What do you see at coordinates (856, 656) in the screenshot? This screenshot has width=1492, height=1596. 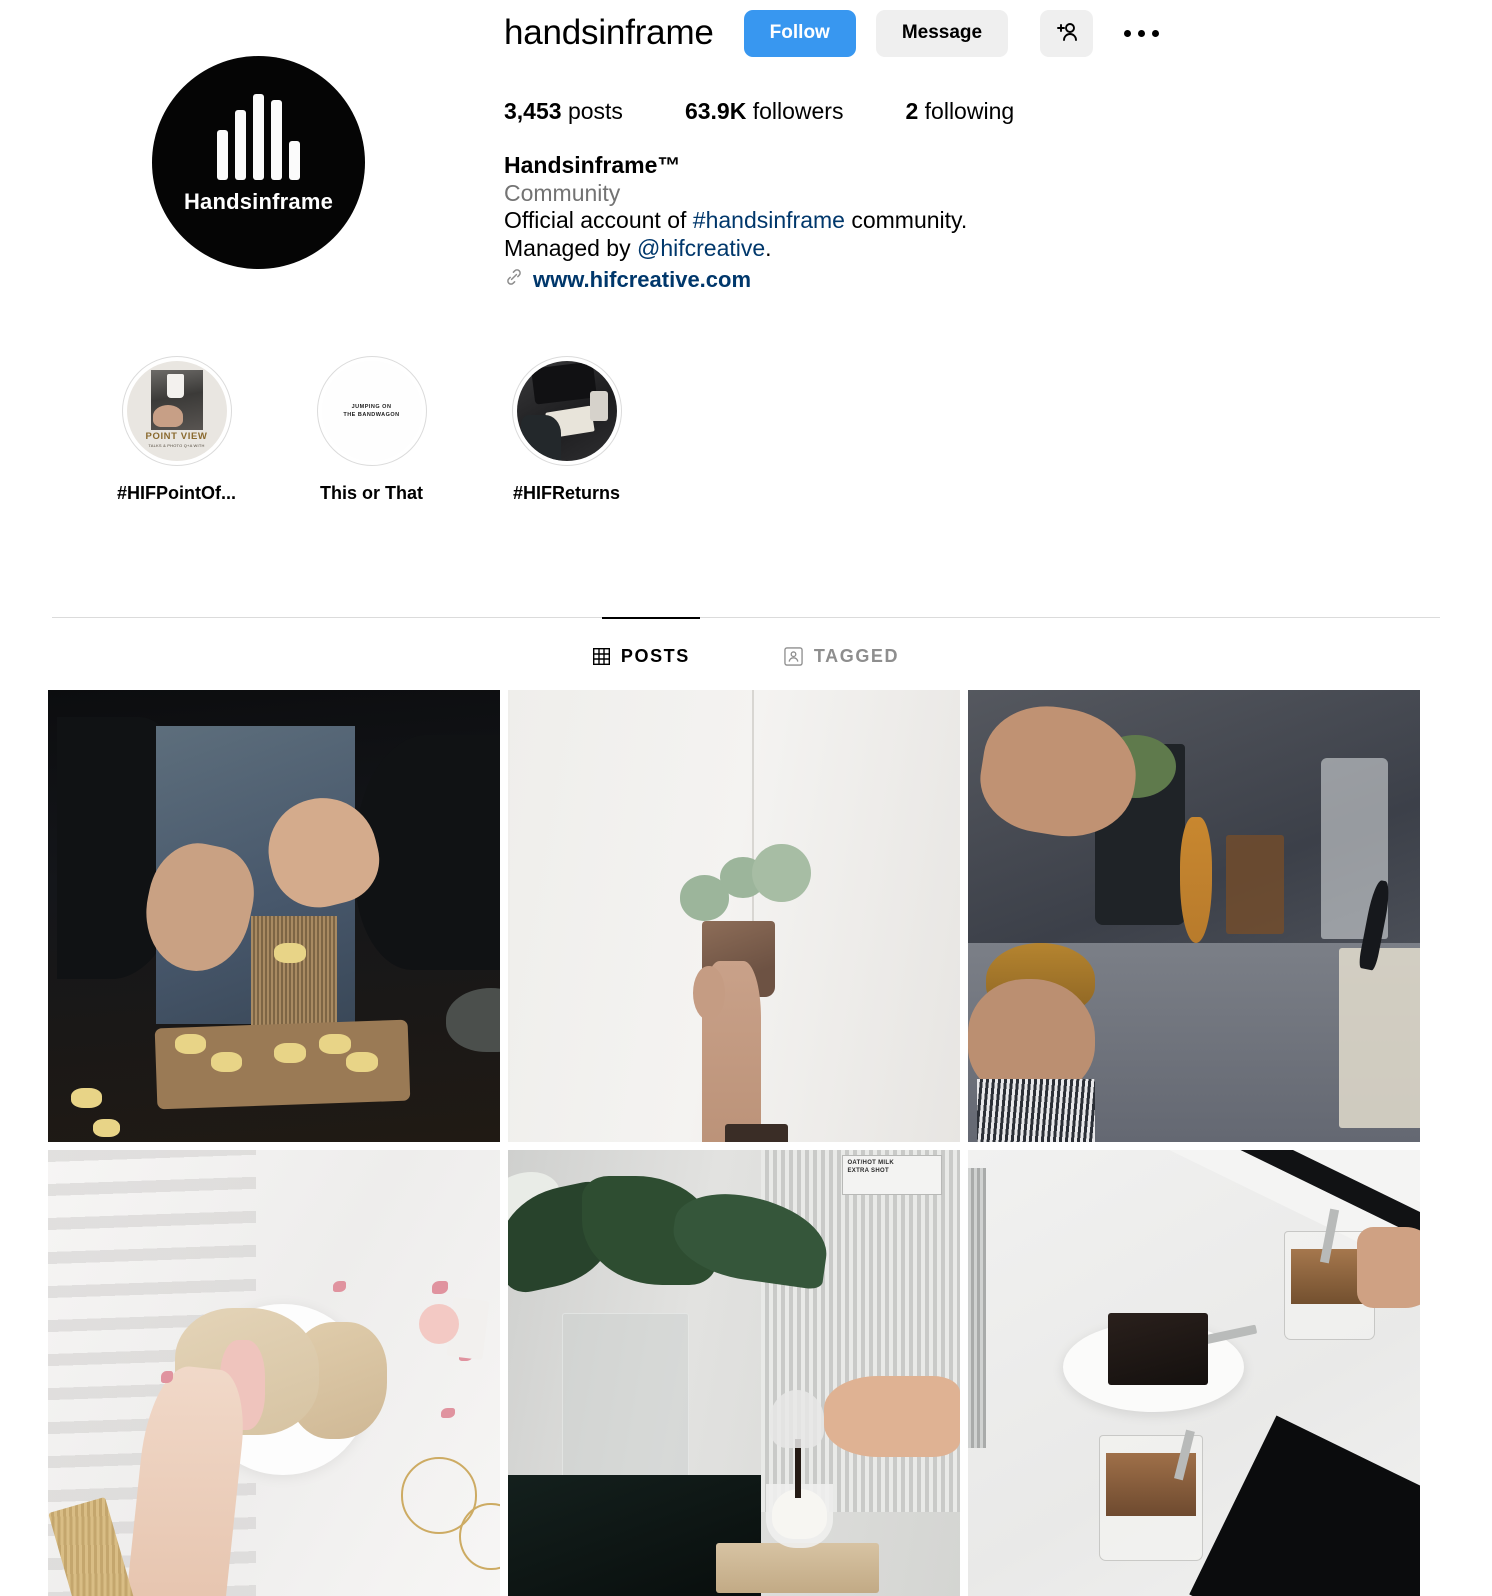 I see `tab-tagged-label: TAGGED` at bounding box center [856, 656].